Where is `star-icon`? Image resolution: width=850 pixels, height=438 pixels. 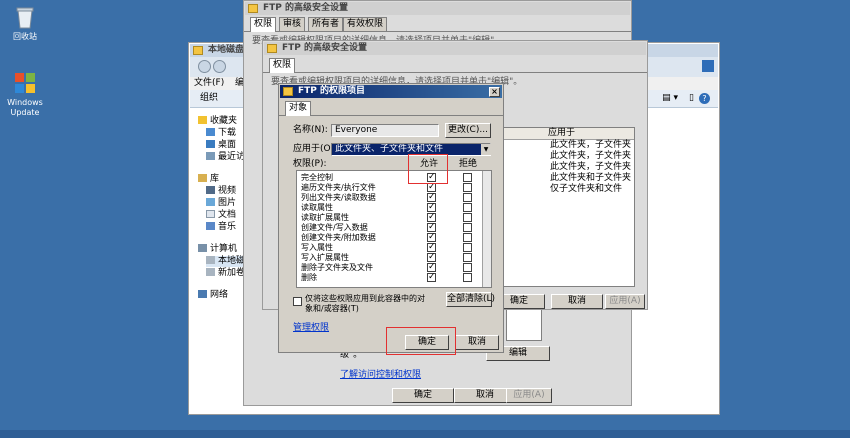 star-icon is located at coordinates (202, 120).